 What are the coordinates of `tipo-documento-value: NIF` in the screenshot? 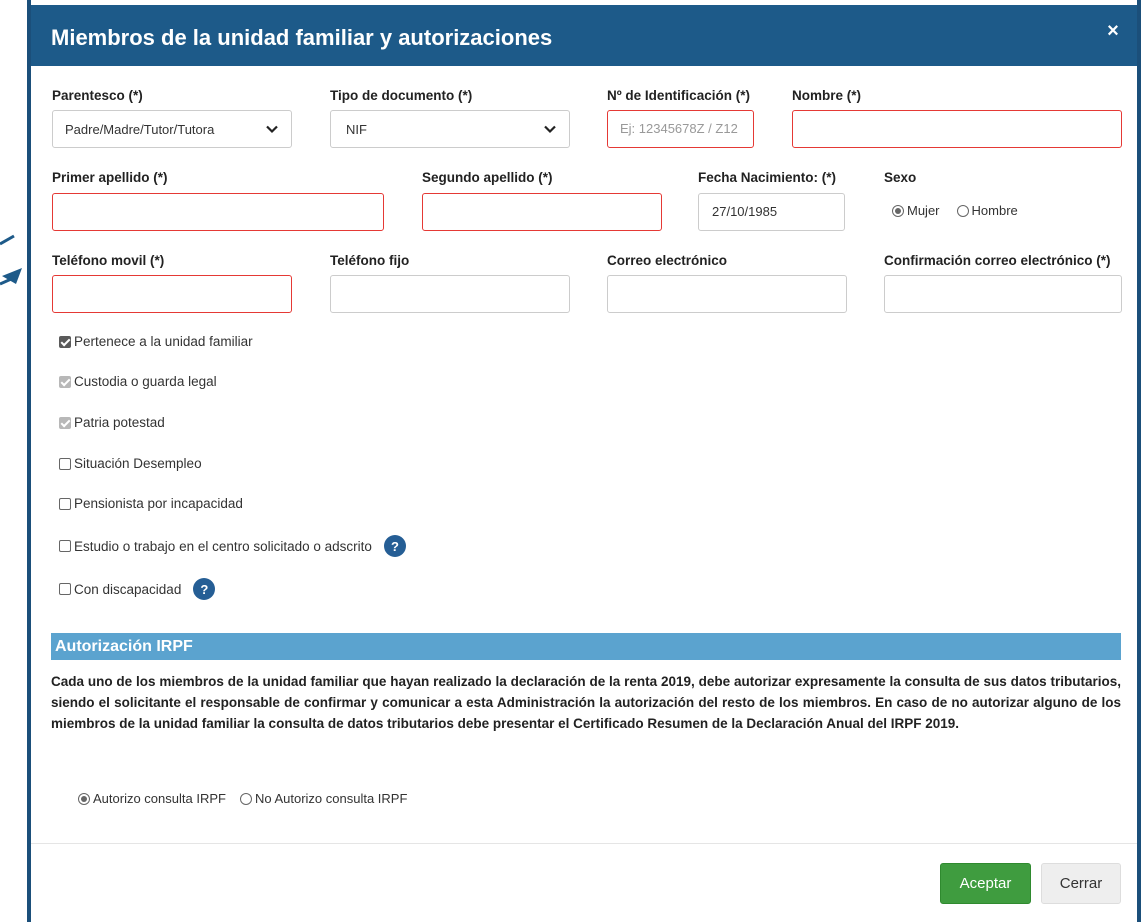 It's located at (356, 129).